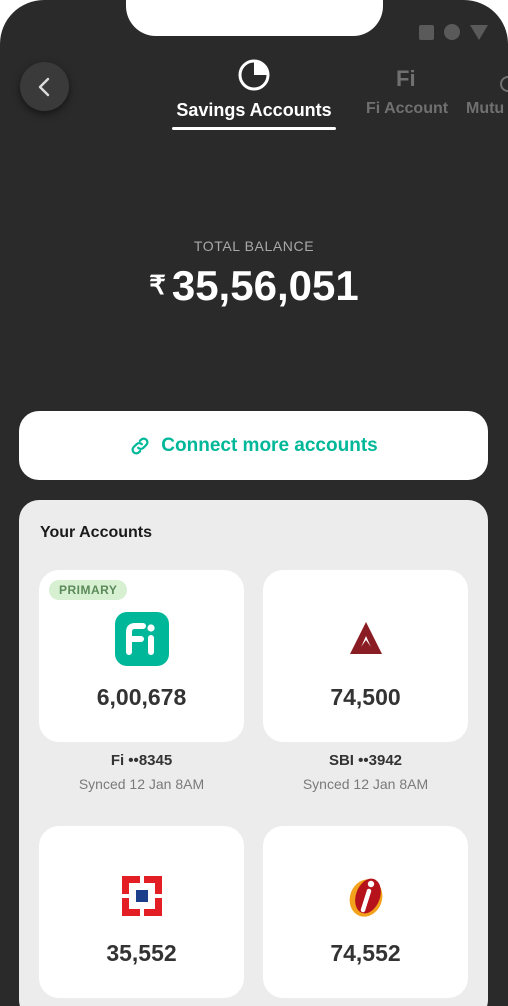 Image resolution: width=508 pixels, height=1006 pixels. What do you see at coordinates (365, 638) in the screenshot?
I see `axis-bank-logo-icon` at bounding box center [365, 638].